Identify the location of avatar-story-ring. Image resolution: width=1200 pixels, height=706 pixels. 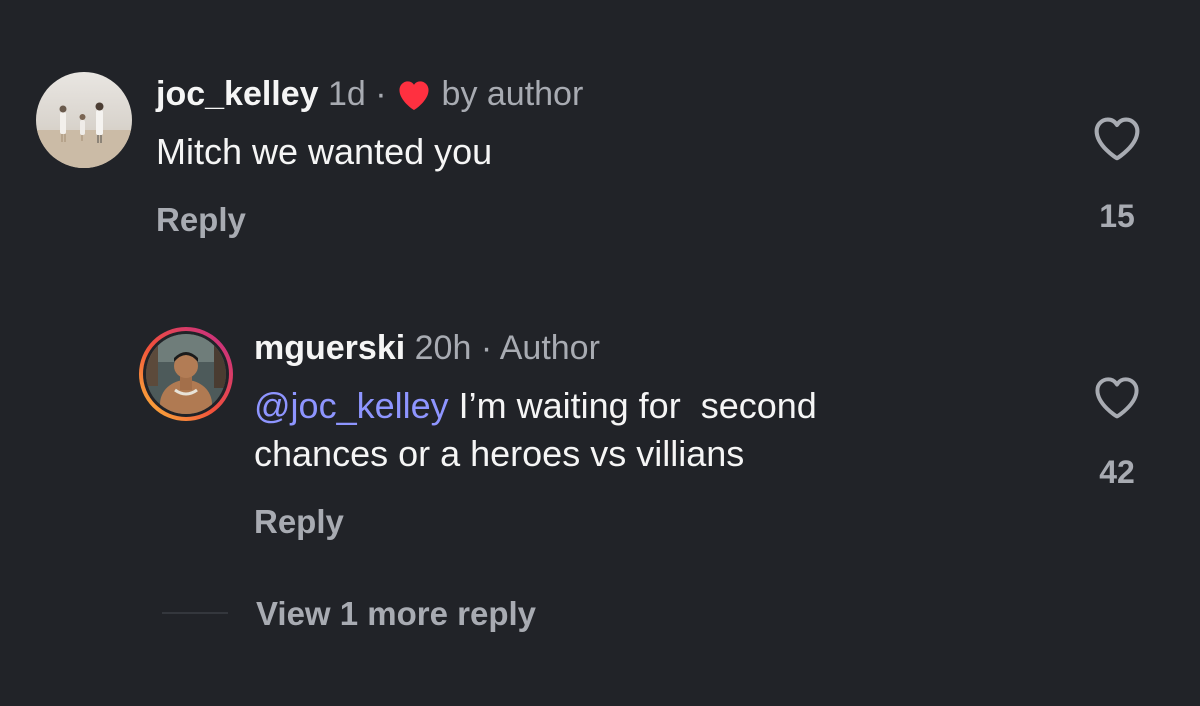
(186, 374).